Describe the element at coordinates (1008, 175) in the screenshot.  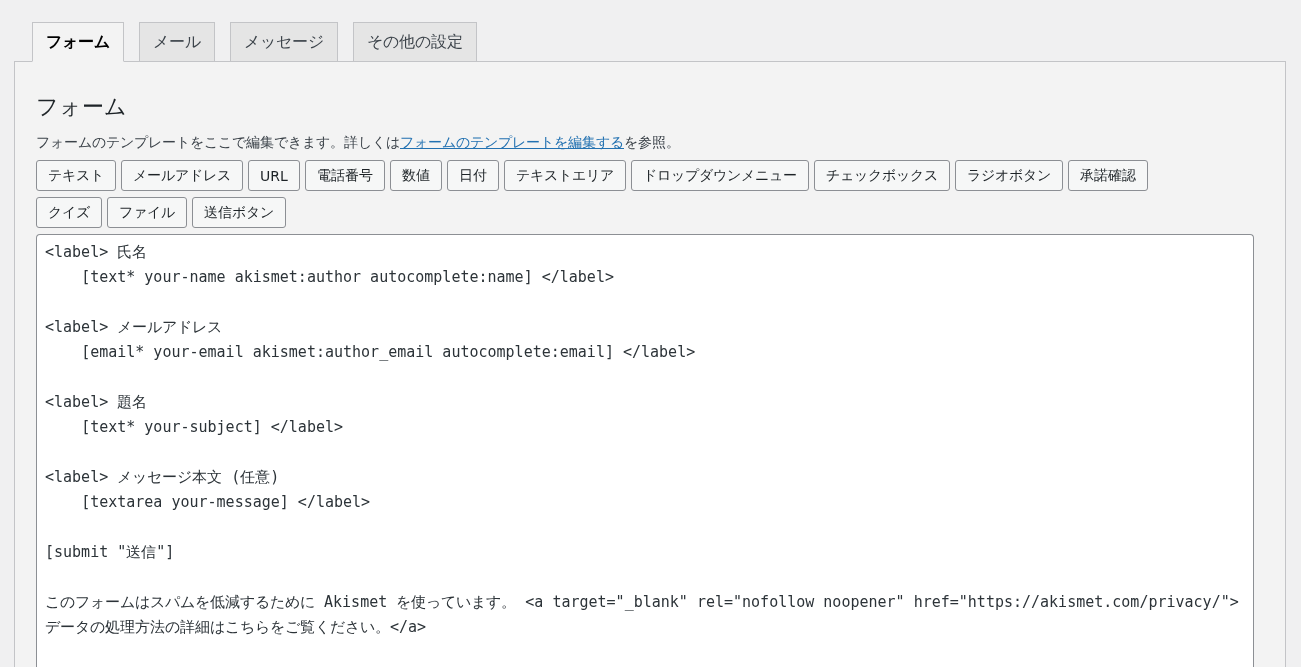
I see `tag-generator-button: ラジオボタン` at that location.